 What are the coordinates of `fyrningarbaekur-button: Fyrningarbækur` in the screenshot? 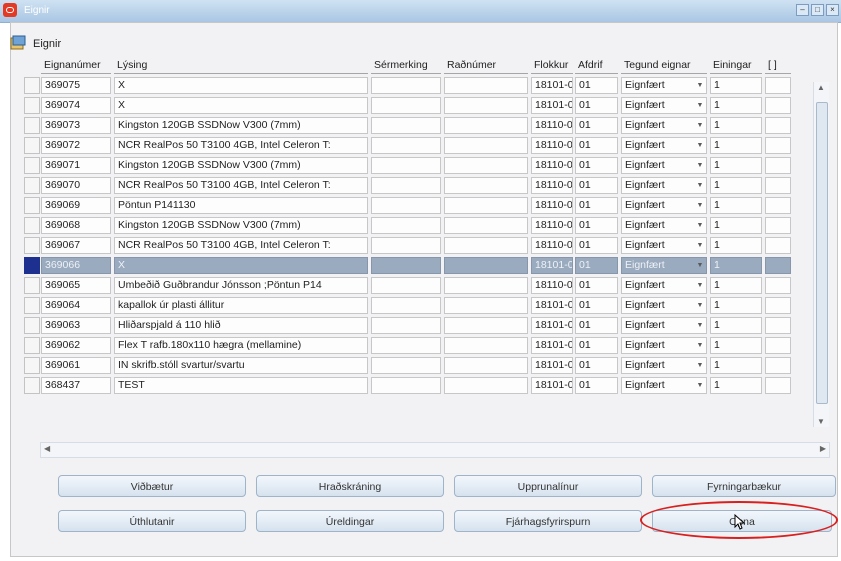 It's located at (744, 486).